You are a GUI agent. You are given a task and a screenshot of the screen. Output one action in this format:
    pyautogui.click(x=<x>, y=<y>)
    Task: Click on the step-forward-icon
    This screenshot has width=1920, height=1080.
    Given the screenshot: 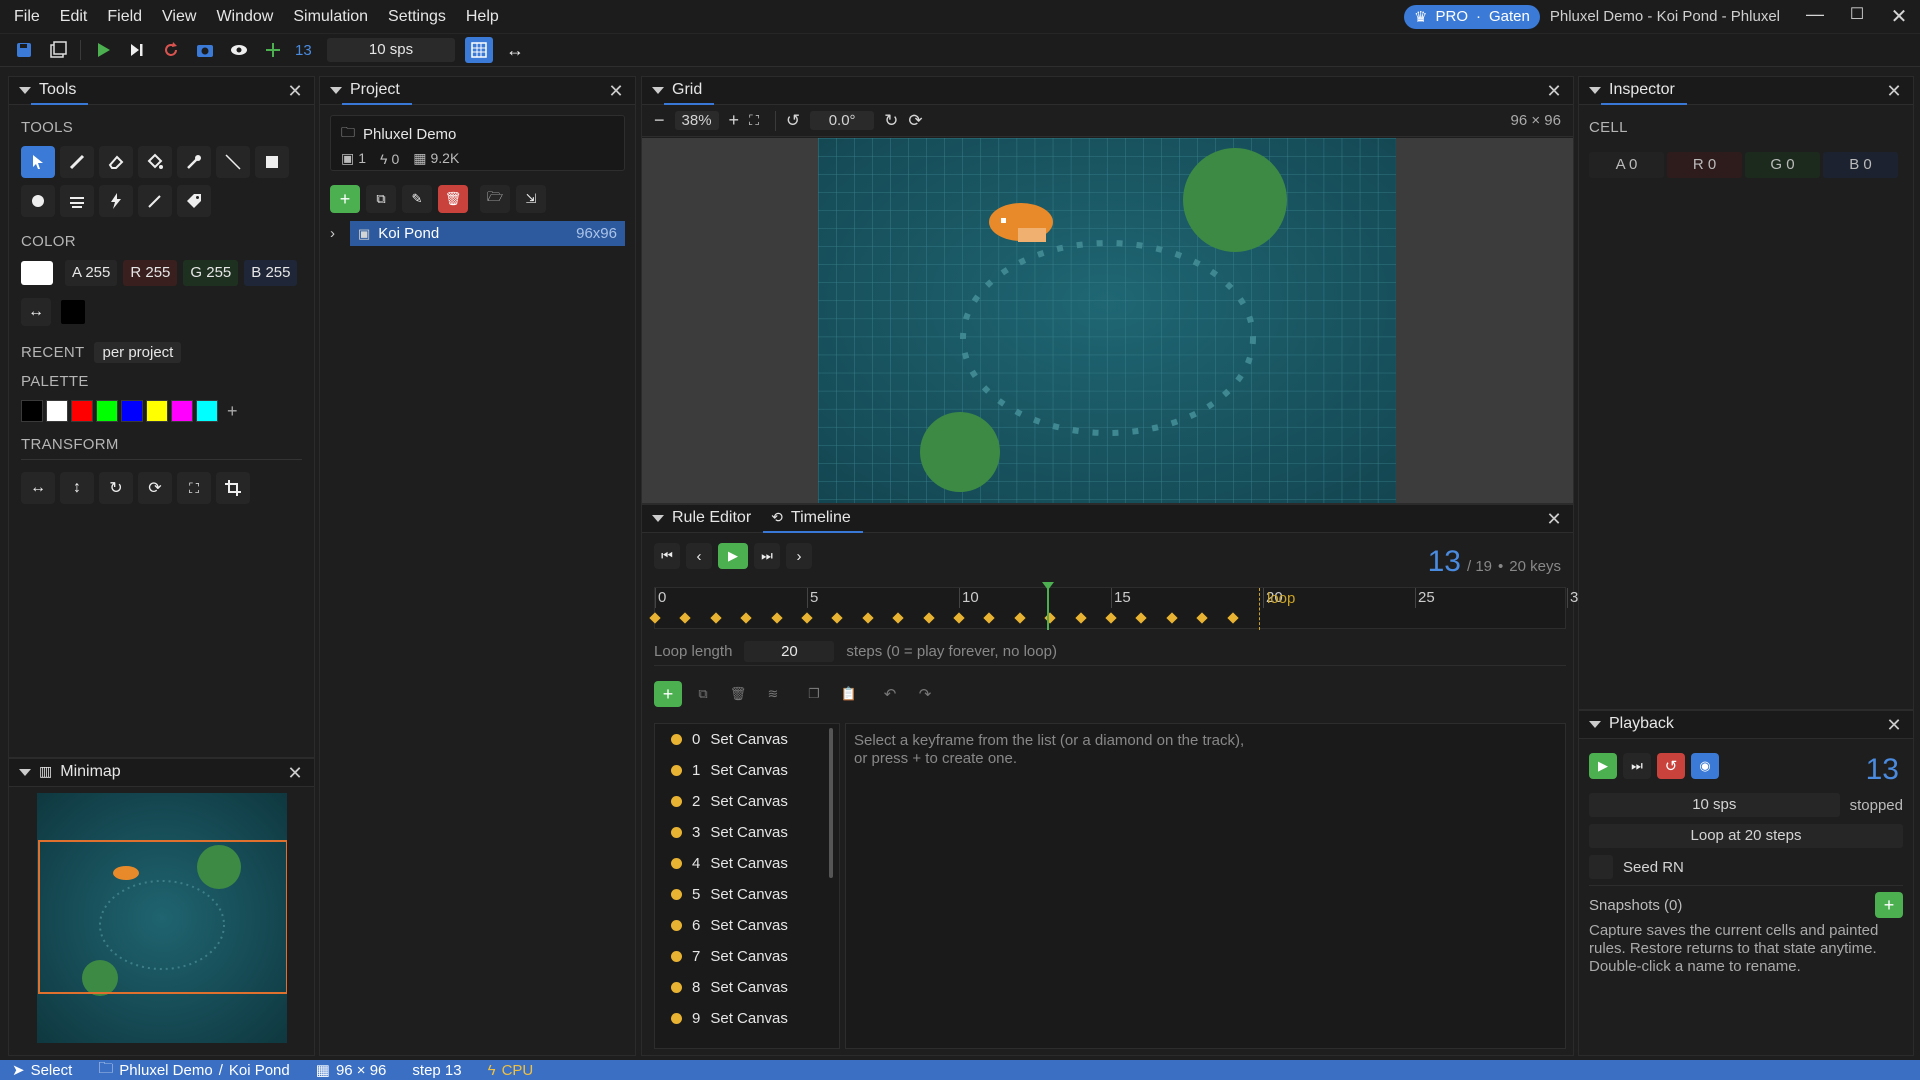 What is the action you would take?
    pyautogui.click(x=137, y=50)
    